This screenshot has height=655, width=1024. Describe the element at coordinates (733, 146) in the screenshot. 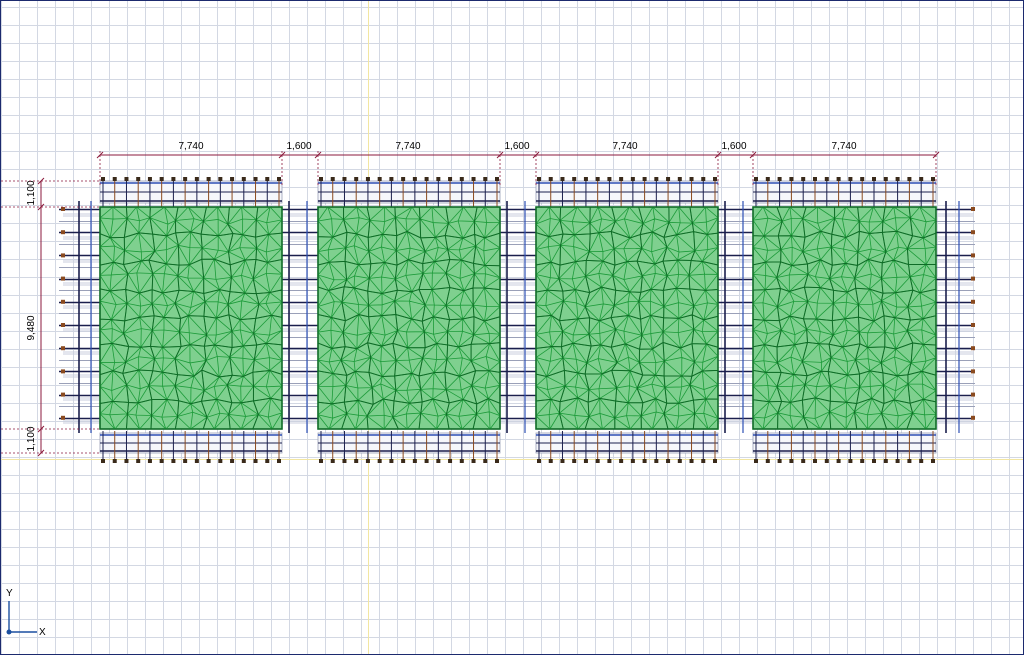

I see `dim-label-h6: 1,600` at that location.